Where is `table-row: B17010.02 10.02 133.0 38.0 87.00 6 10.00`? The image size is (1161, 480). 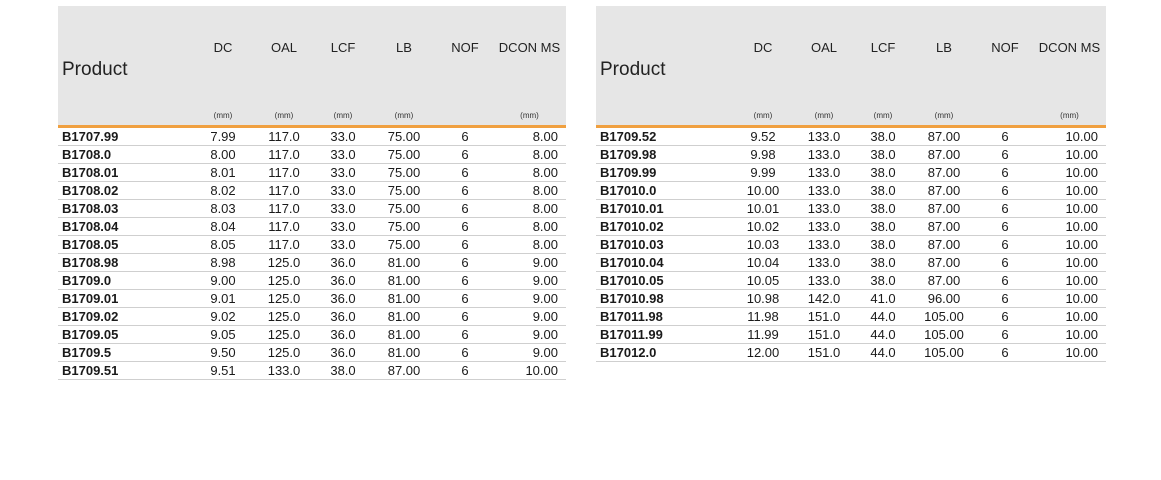 table-row: B17010.02 10.02 133.0 38.0 87.00 6 10.00 is located at coordinates (851, 226).